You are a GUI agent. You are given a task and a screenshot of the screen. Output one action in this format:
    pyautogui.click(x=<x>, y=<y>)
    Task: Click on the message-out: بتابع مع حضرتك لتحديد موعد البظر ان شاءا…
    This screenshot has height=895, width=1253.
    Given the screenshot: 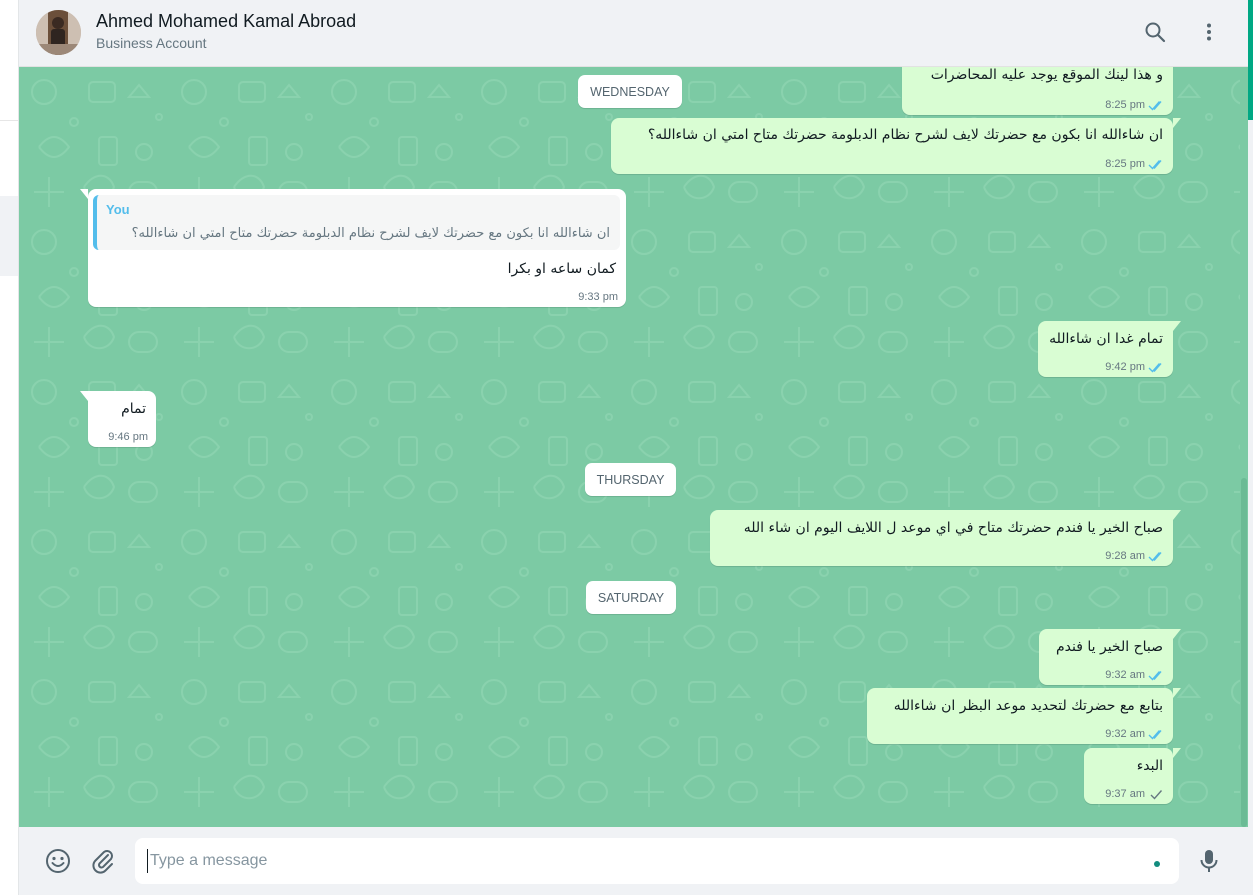 What is the action you would take?
    pyautogui.click(x=1024, y=716)
    